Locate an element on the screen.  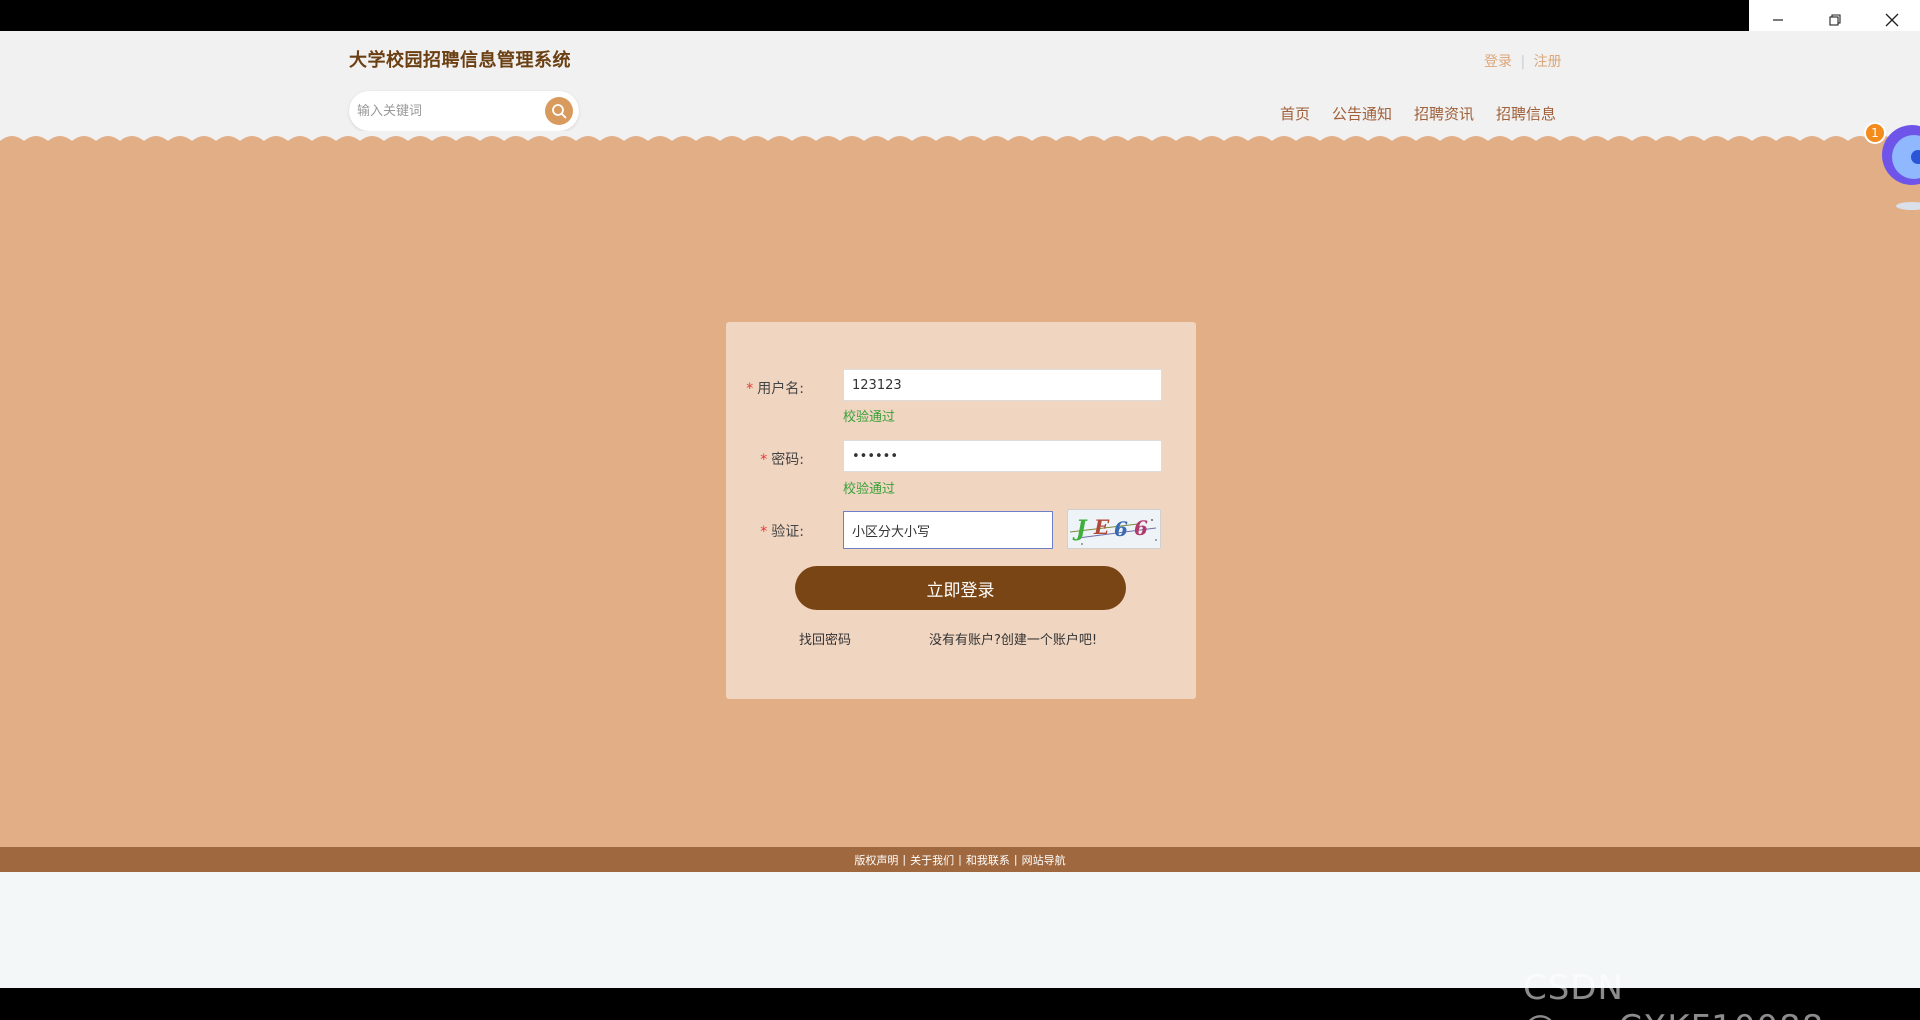
login-link: 登录 is located at coordinates (1498, 61).